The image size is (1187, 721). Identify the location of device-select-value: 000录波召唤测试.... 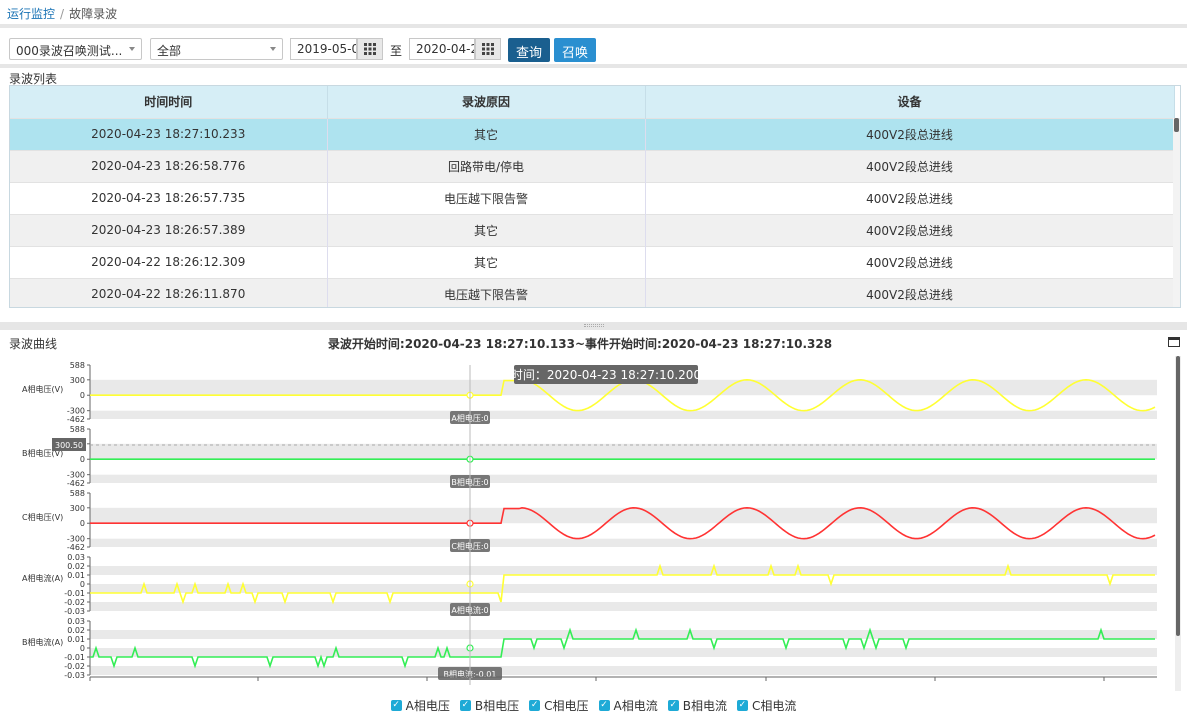
(69, 51).